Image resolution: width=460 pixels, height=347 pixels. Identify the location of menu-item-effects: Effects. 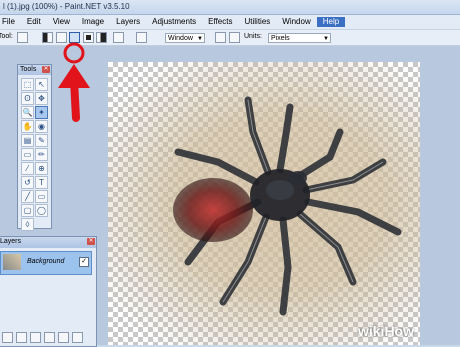
(220, 22).